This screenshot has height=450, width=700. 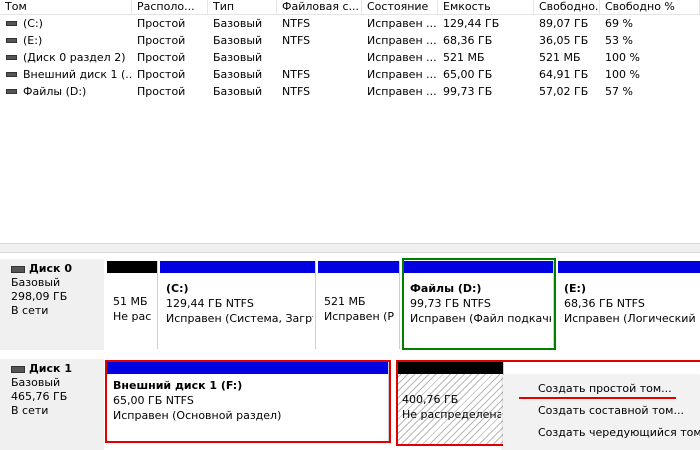 I want to click on partition-size: 65,00 ГБ NTFS, so click(x=153, y=400).